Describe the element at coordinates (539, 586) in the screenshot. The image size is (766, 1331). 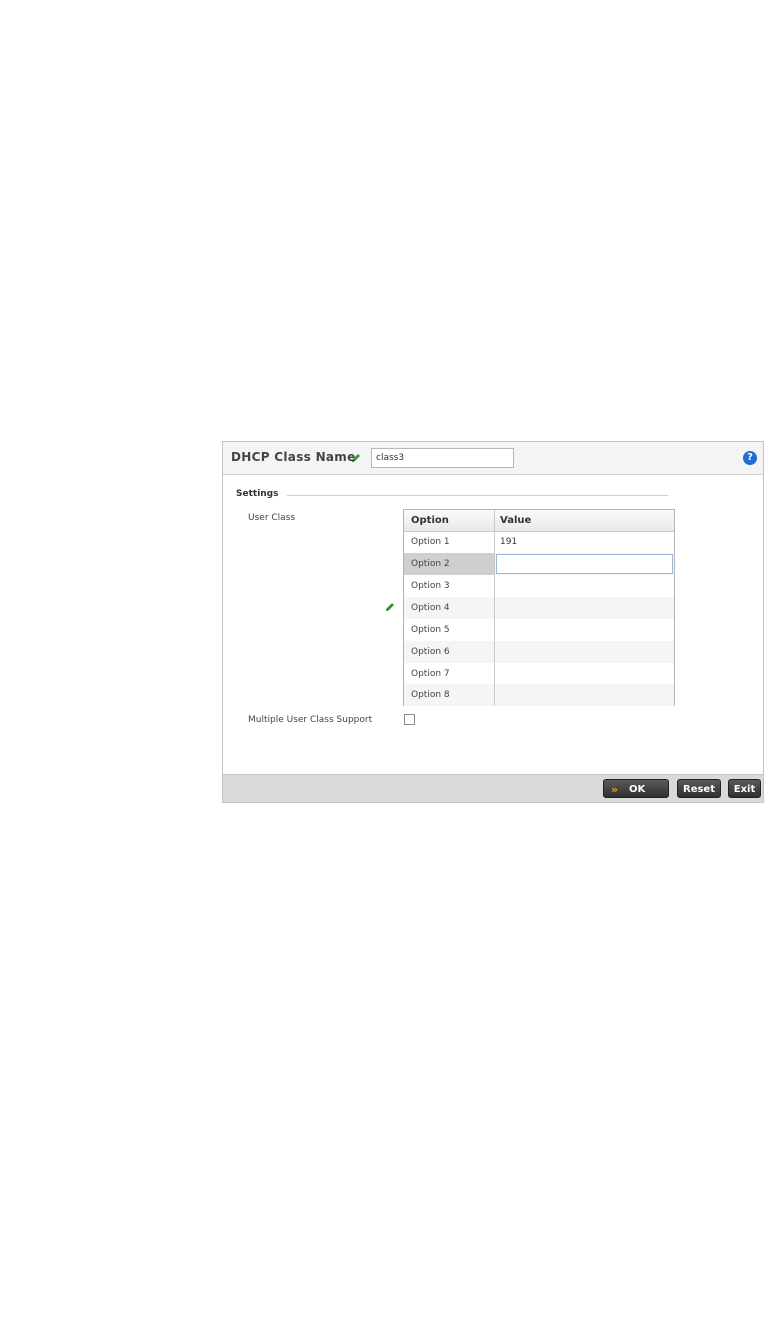
I see `table-row: Option 3` at that location.